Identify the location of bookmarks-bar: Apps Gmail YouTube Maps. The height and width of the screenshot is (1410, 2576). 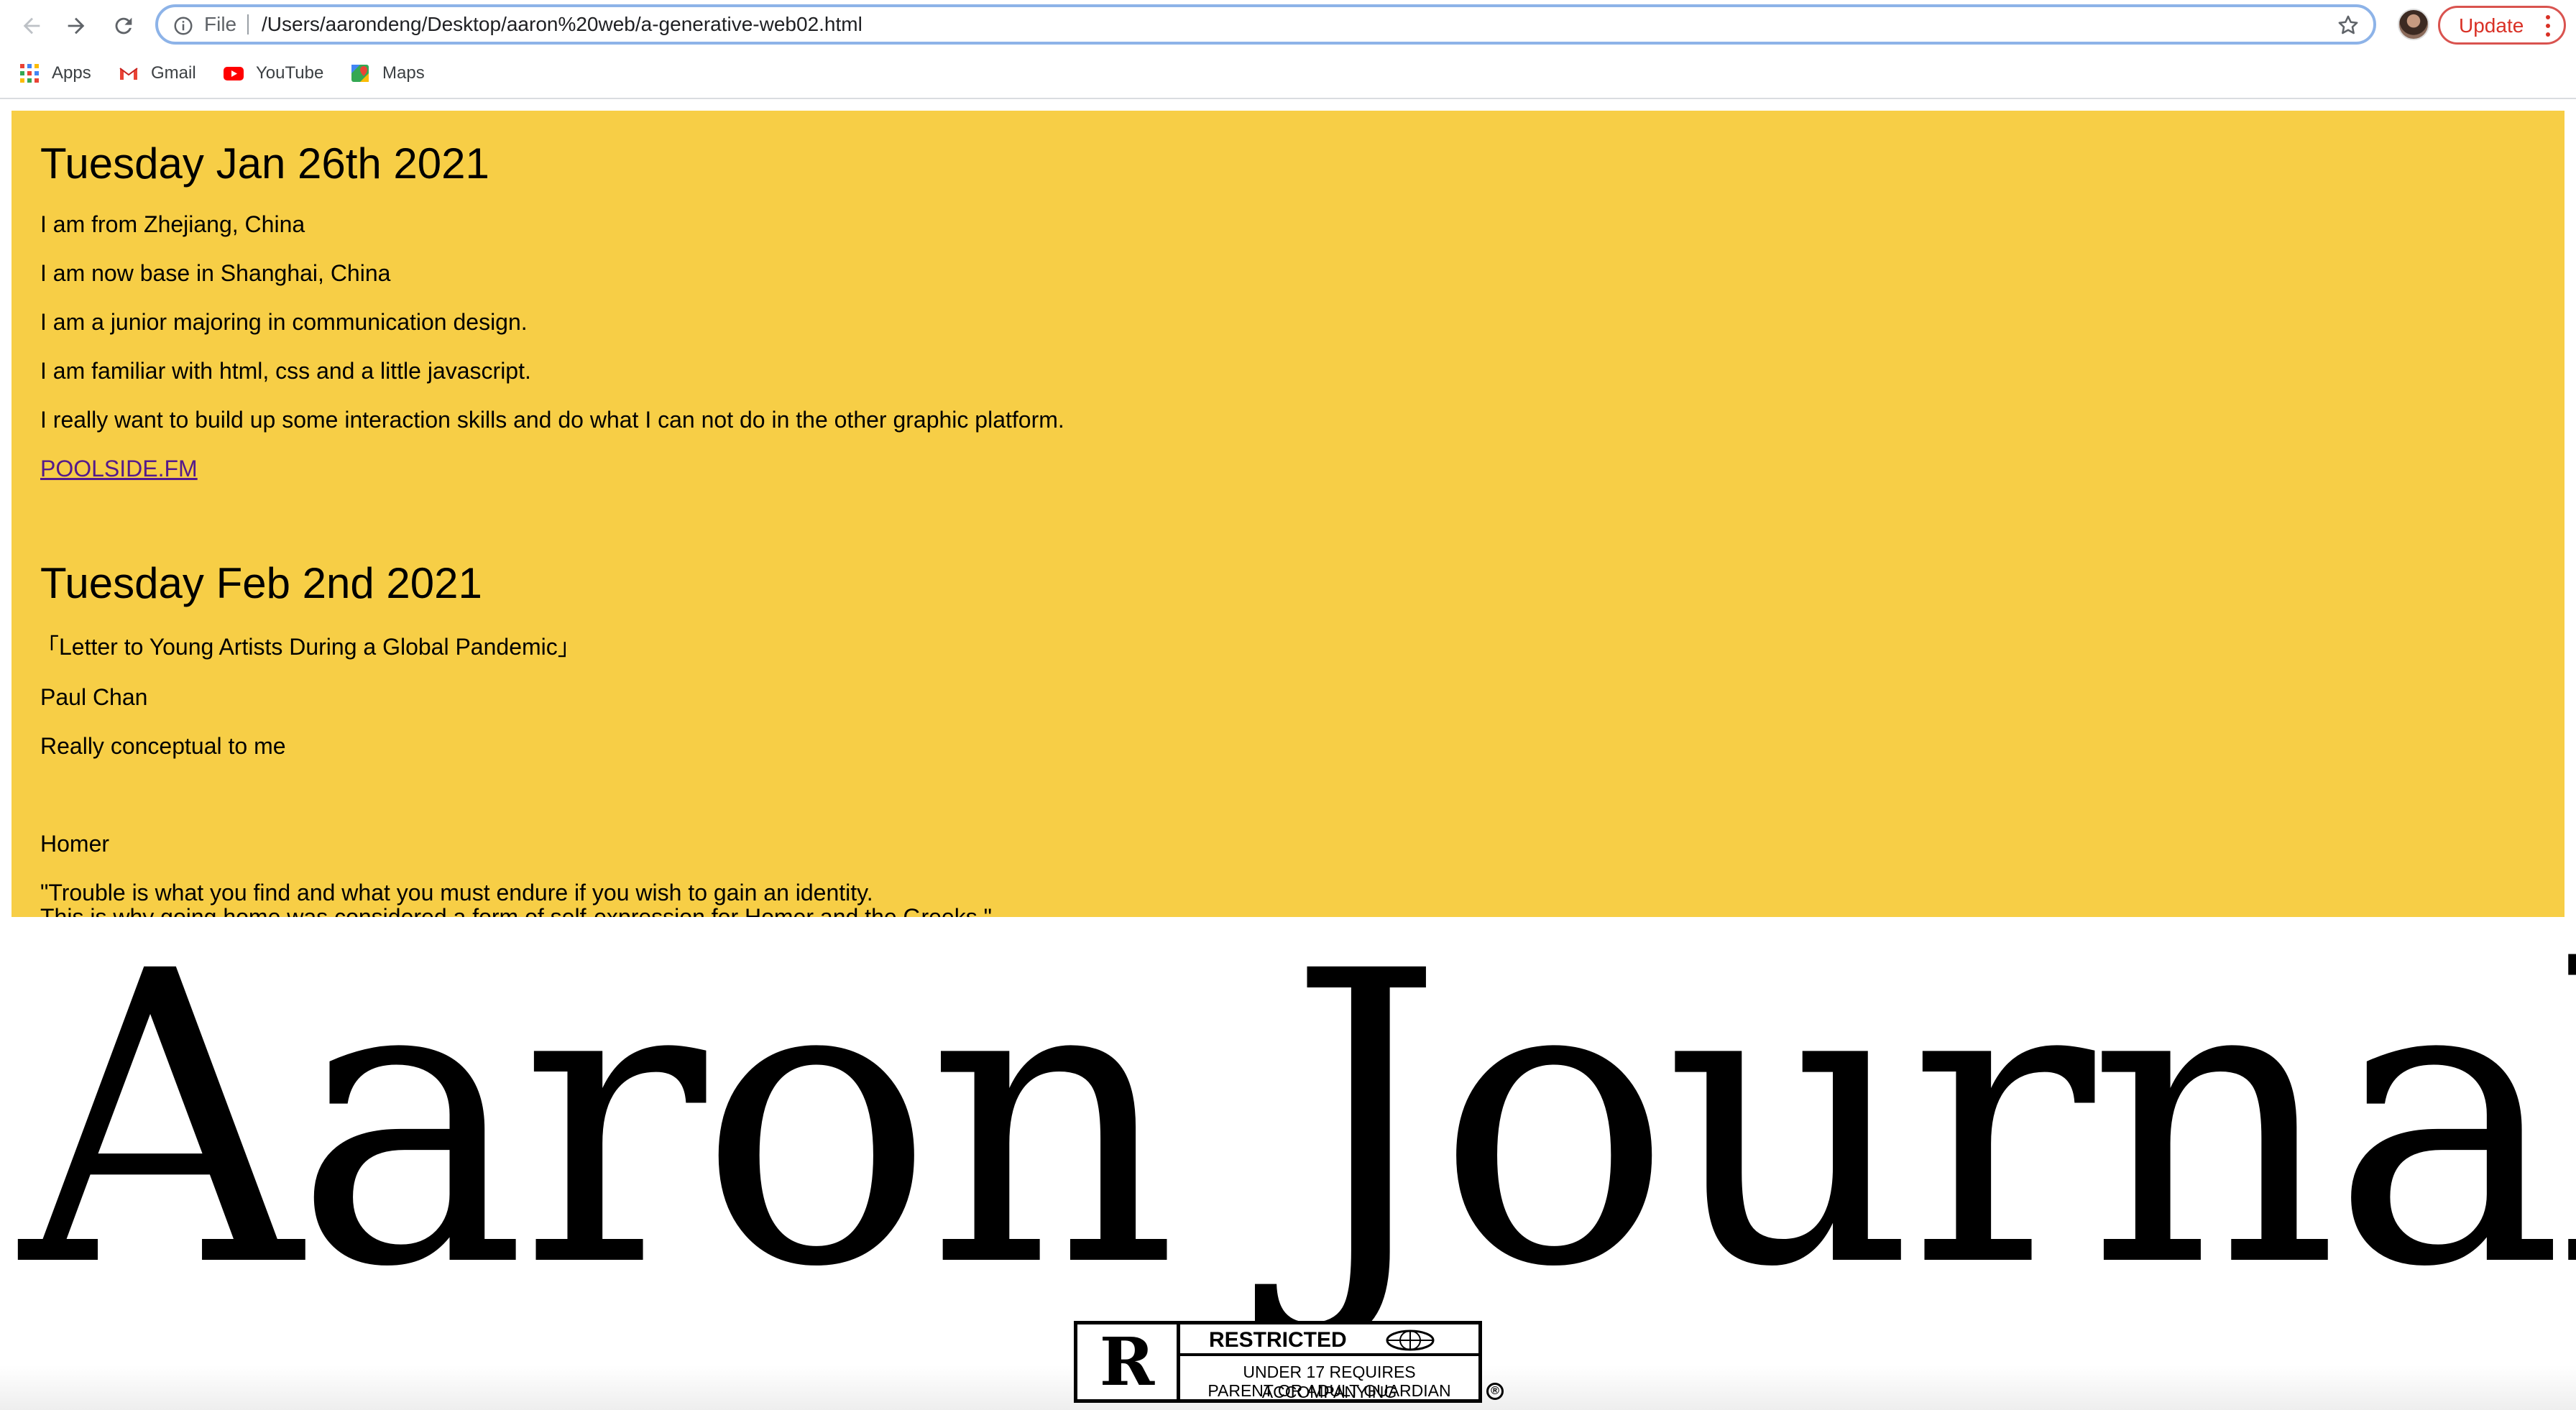
(1288, 75).